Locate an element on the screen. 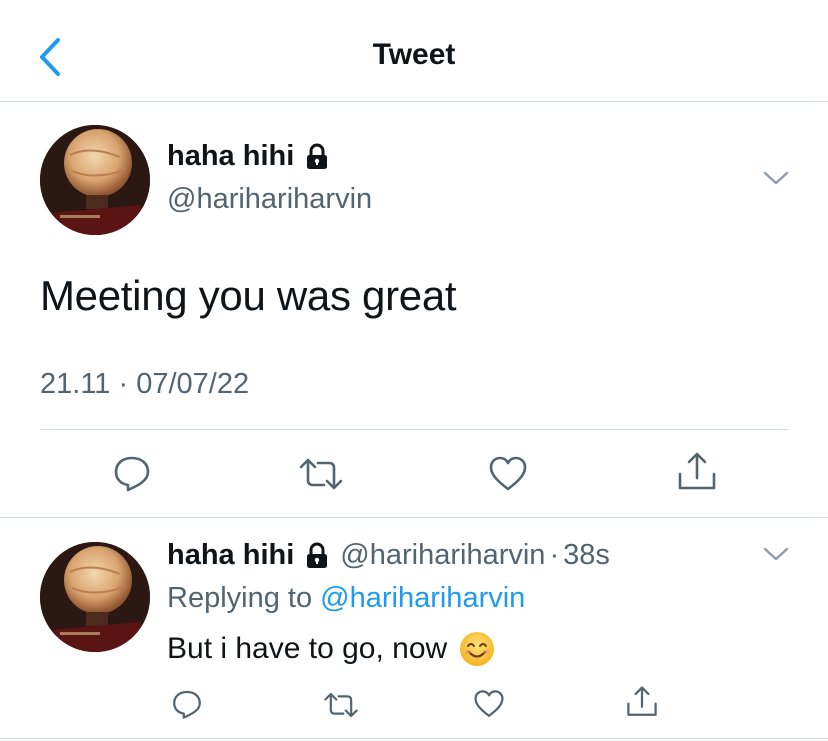 This screenshot has width=828, height=741. replying-to: Replying to @harihariharvin is located at coordinates (346, 598).